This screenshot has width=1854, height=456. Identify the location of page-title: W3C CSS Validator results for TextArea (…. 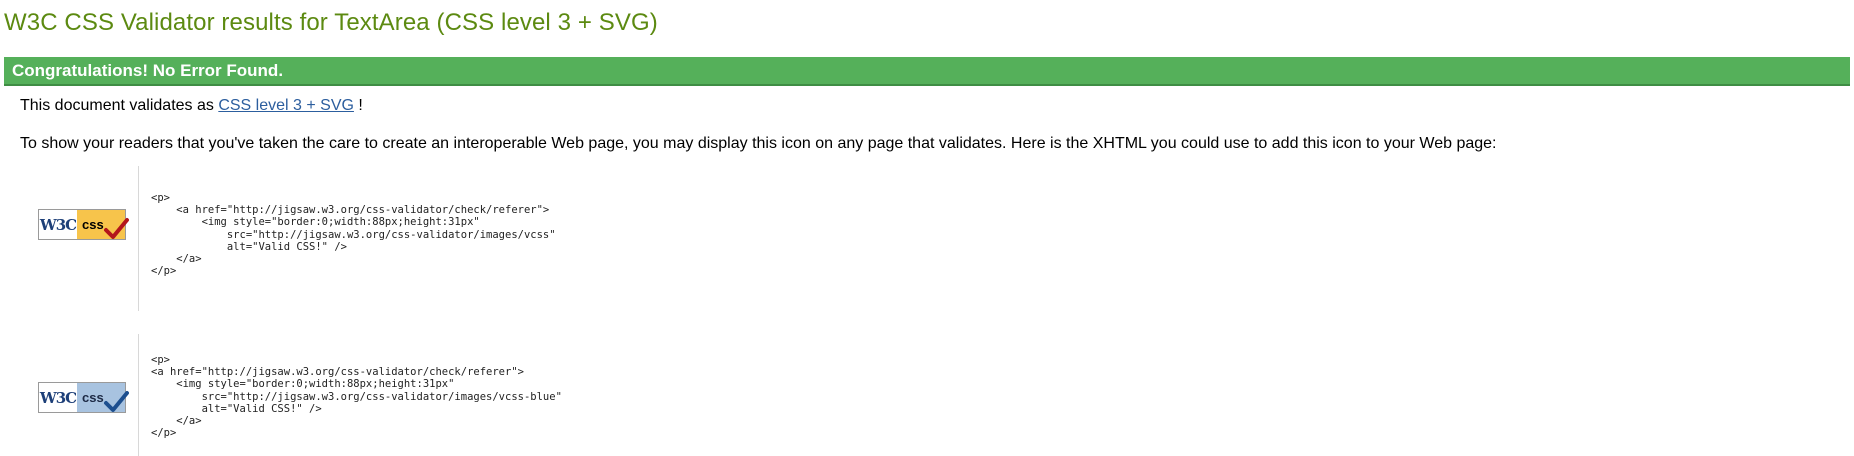
(331, 22).